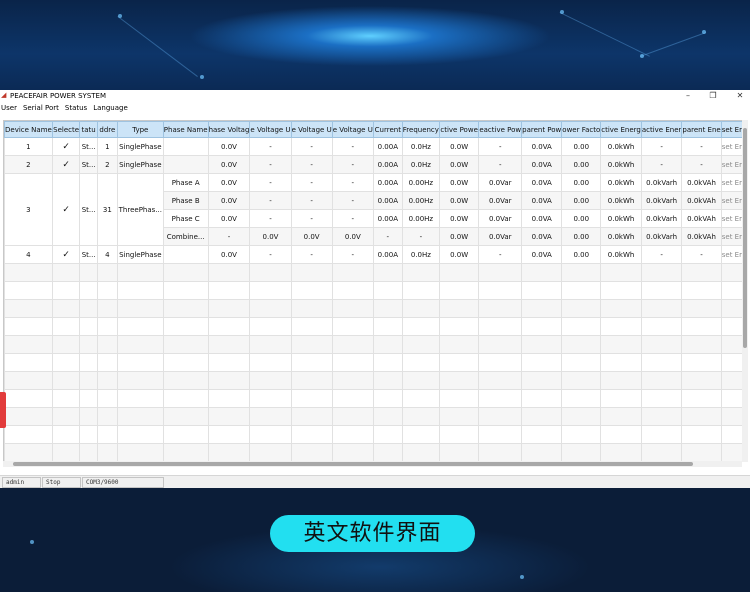  I want to click on col-header: tatu, so click(88, 129).